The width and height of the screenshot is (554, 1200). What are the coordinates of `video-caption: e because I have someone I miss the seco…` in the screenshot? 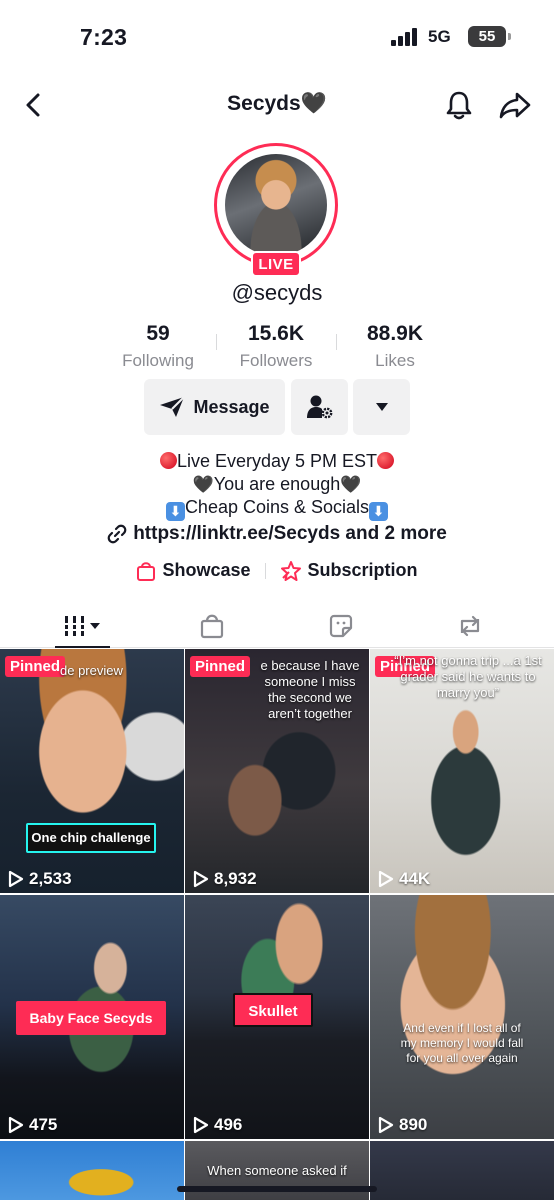 It's located at (310, 689).